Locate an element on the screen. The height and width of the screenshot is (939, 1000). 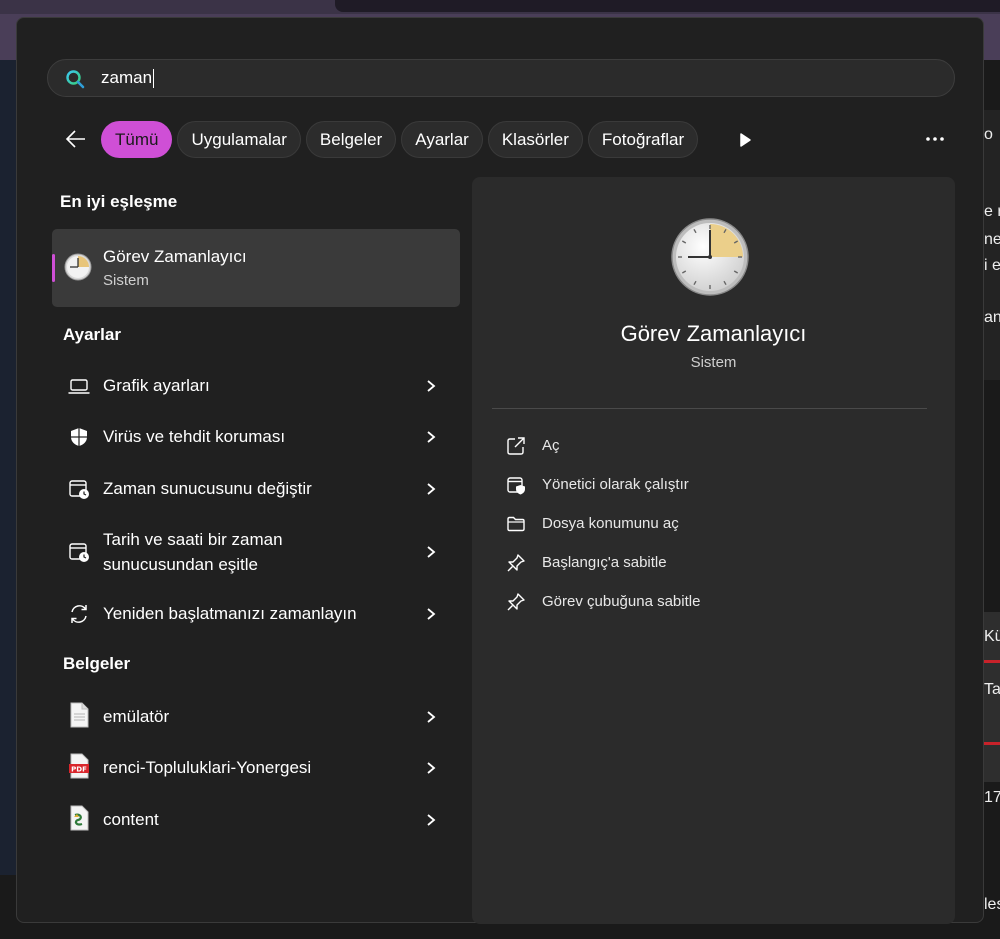
back-arrow-icon is located at coordinates (76, 139).